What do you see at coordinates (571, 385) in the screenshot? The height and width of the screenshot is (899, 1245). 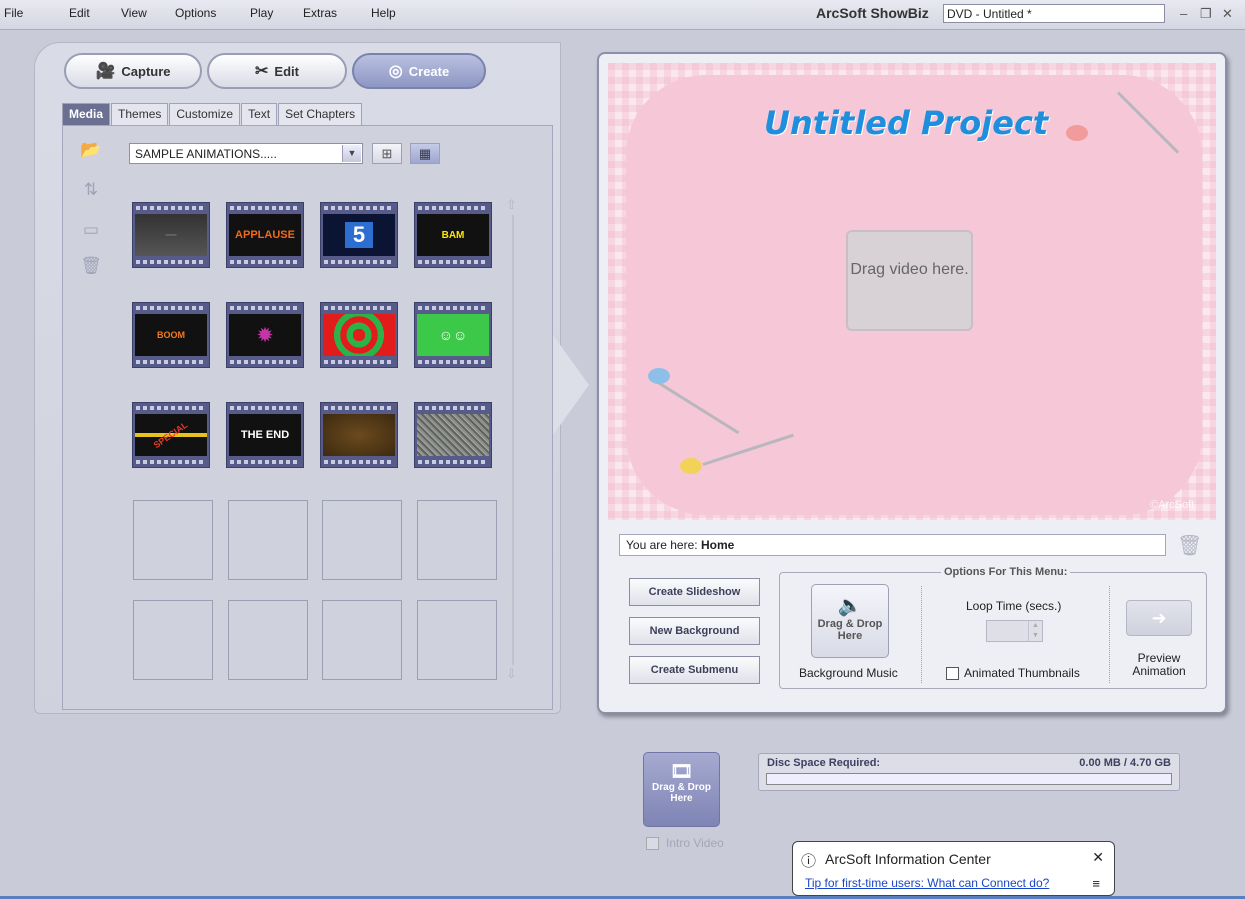 I see `panel-connector-arrow` at bounding box center [571, 385].